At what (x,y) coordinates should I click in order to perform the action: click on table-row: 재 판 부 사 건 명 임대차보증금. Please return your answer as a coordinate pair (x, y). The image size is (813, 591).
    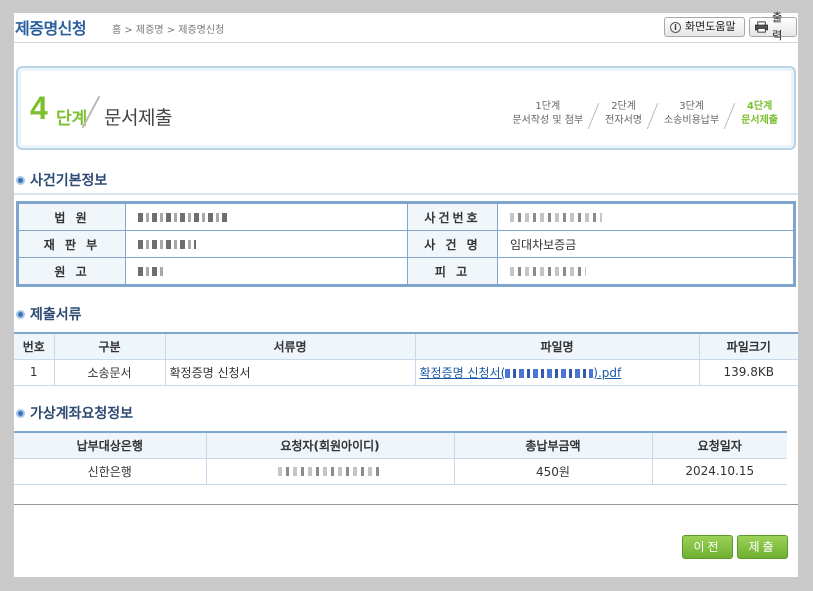
    Looking at the image, I should click on (406, 244).